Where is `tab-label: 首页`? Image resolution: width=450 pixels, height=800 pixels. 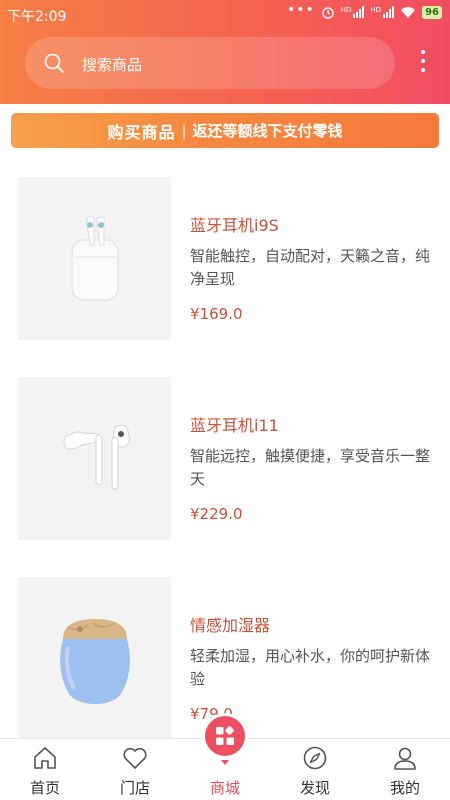 tab-label: 首页 is located at coordinates (44, 788).